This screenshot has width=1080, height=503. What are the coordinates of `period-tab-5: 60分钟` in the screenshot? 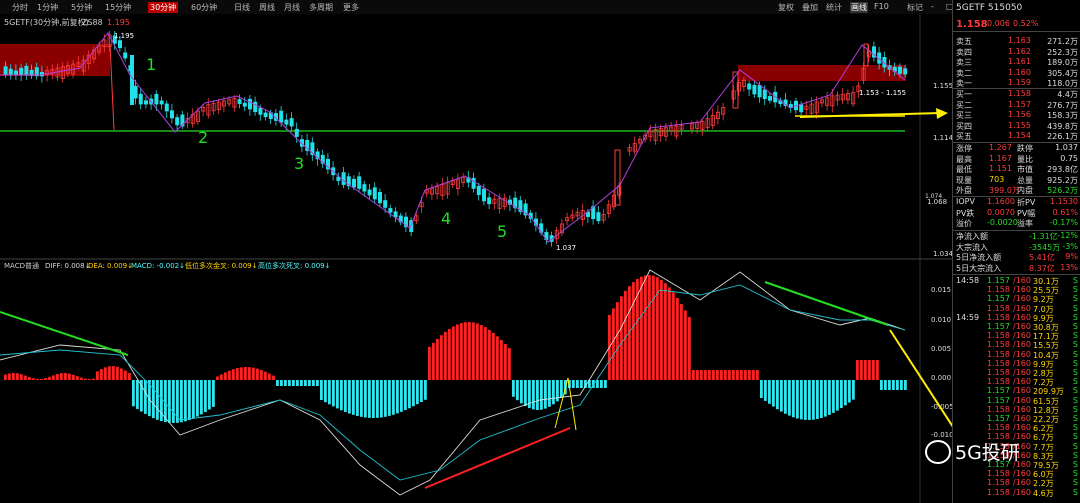 It's located at (204, 7).